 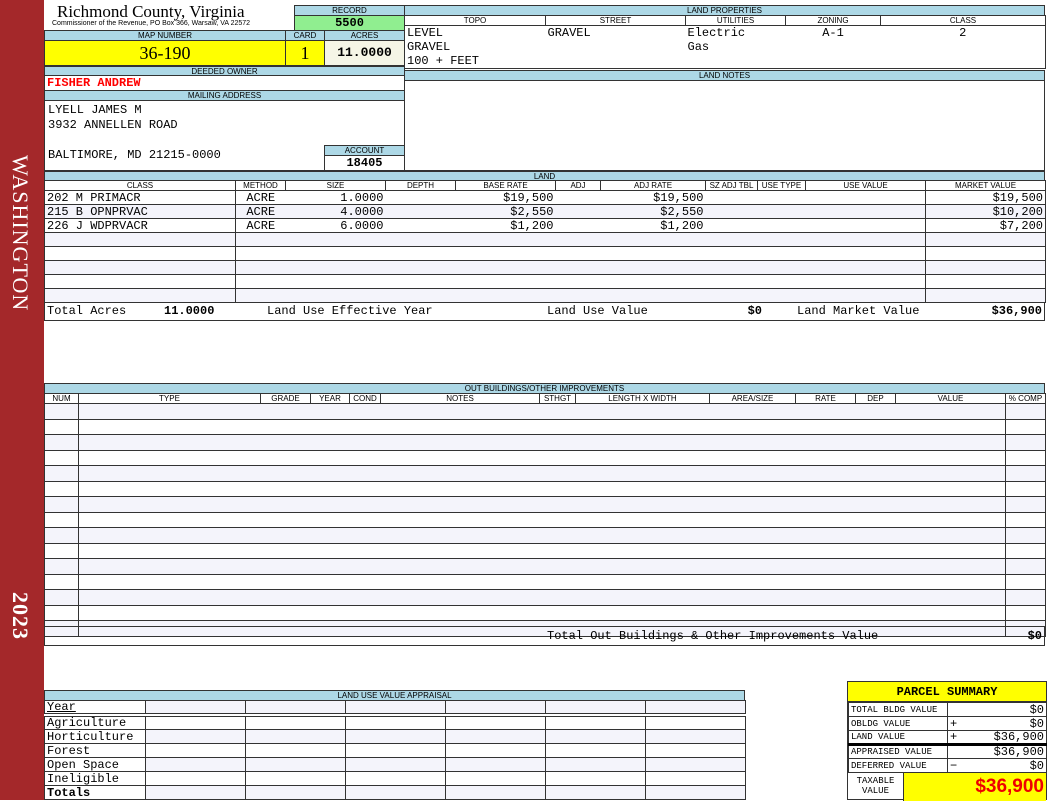 What do you see at coordinates (330, 398) in the screenshot?
I see `outbuildings-col-header: YEAR` at bounding box center [330, 398].